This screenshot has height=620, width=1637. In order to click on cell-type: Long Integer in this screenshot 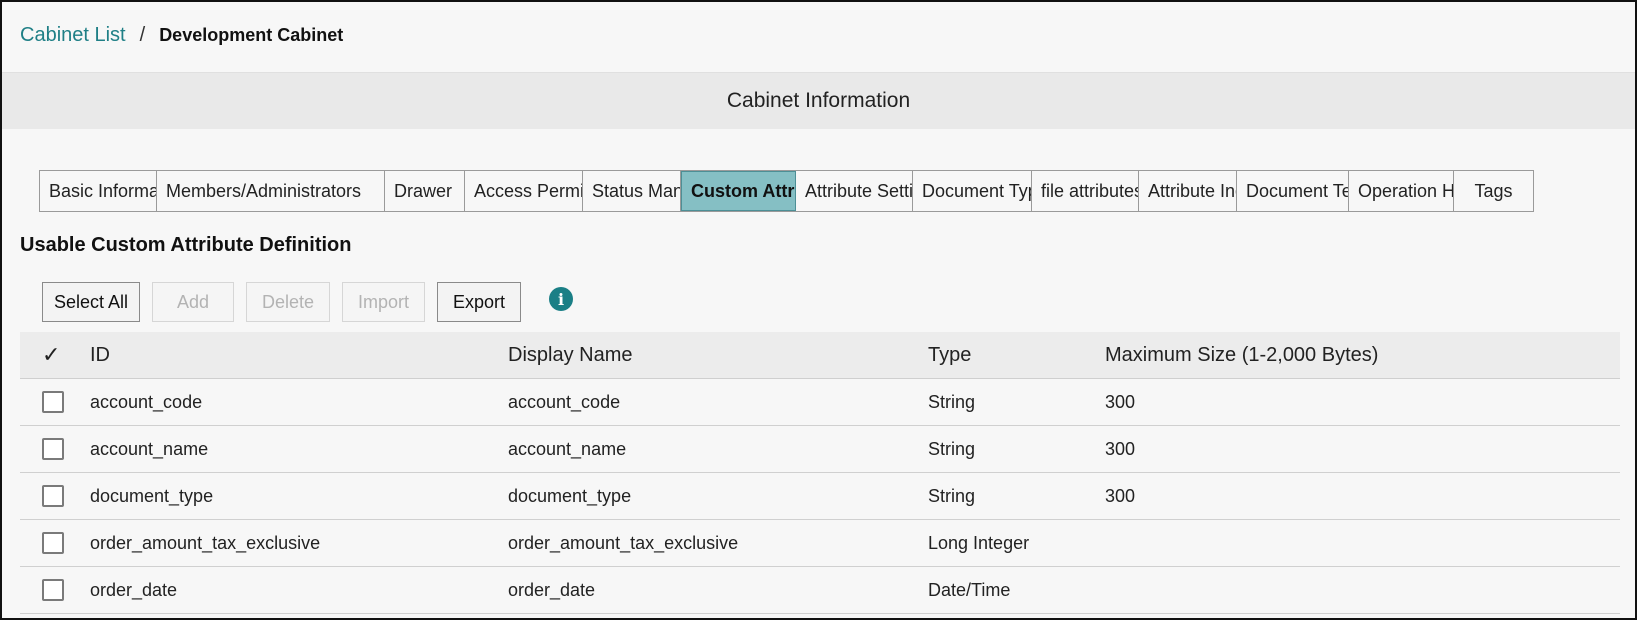, I will do `click(979, 542)`.